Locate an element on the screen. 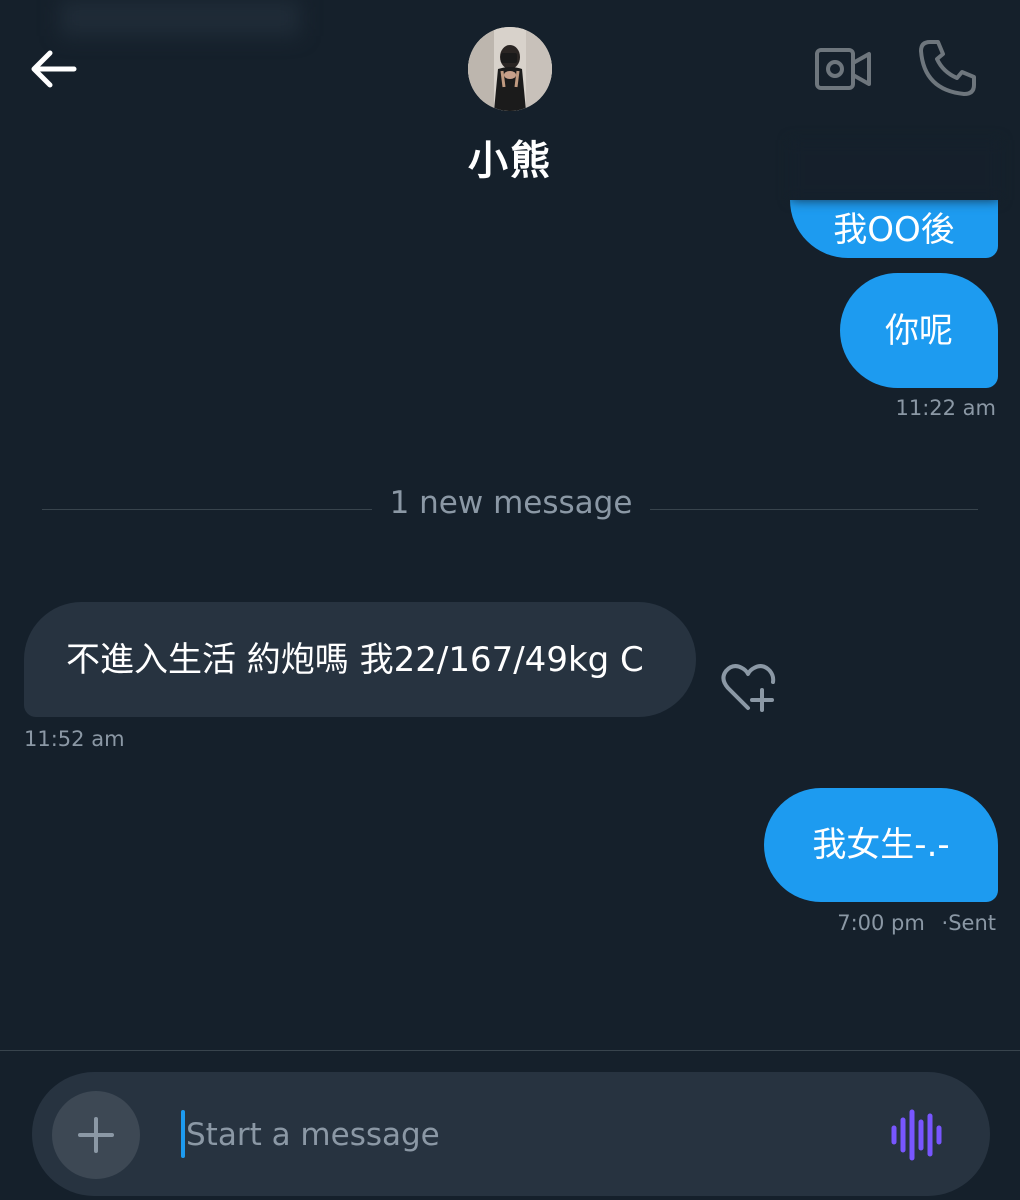  heart-plus-icon is located at coordinates (748, 688).